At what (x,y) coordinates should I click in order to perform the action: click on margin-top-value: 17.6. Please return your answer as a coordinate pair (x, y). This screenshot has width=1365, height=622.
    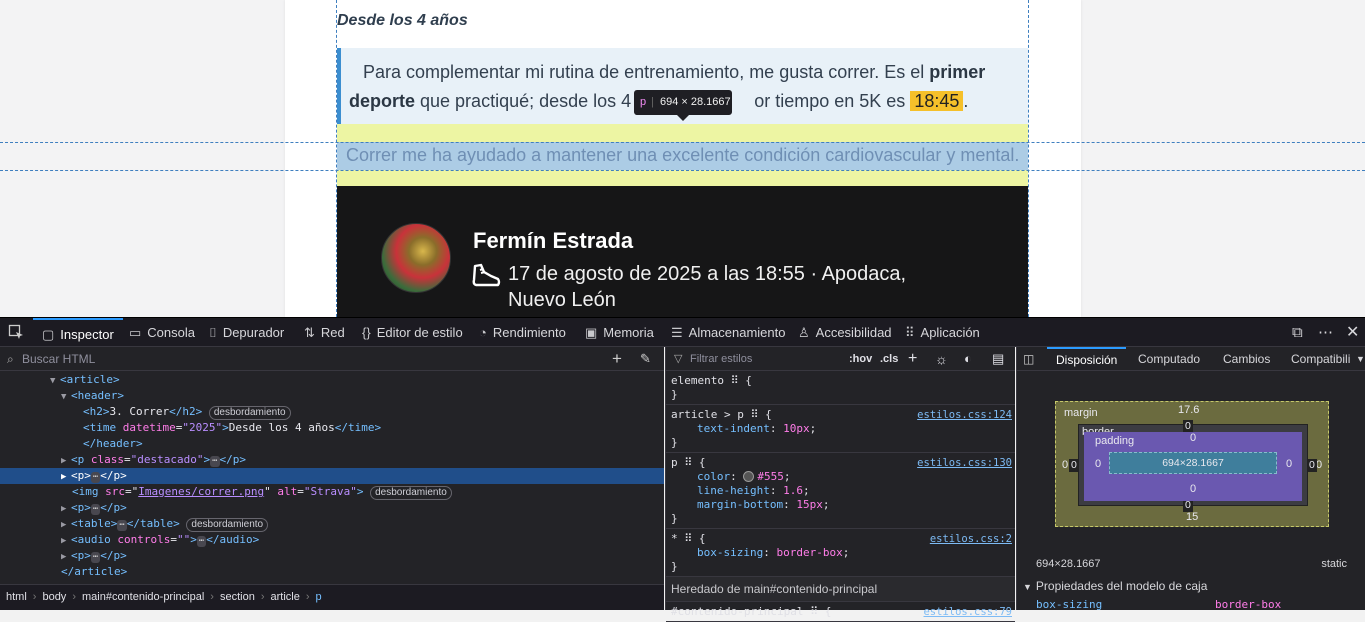
    Looking at the image, I should click on (1188, 410).